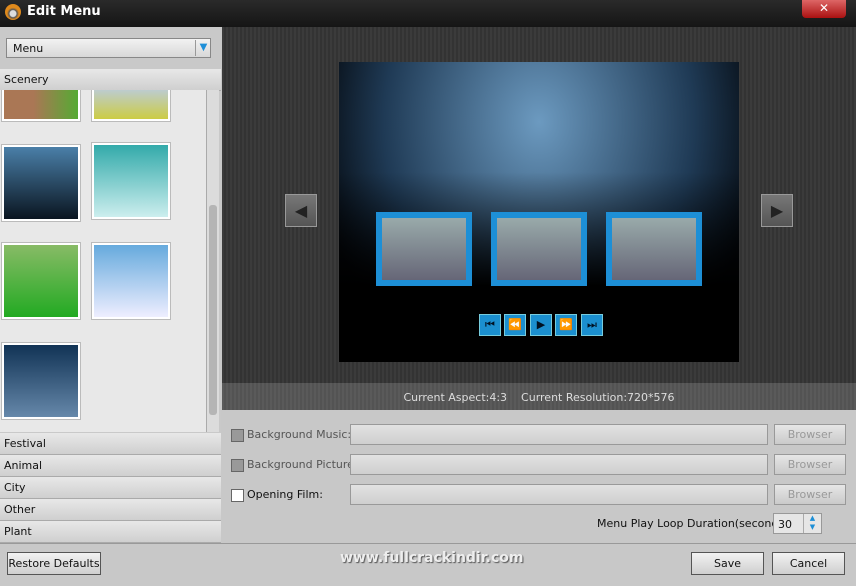  I want to click on category-scenery: Scenery, so click(110, 80).